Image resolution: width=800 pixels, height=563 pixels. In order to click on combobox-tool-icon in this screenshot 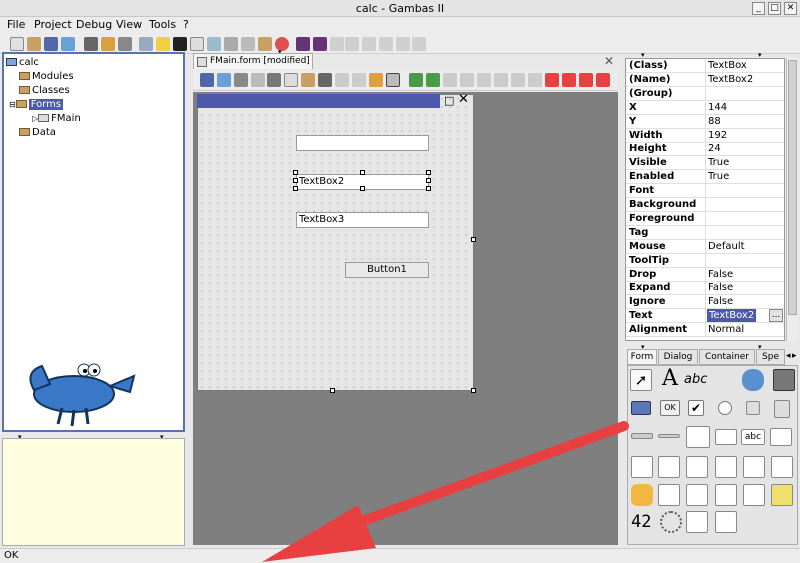, I will do `click(726, 437)`.